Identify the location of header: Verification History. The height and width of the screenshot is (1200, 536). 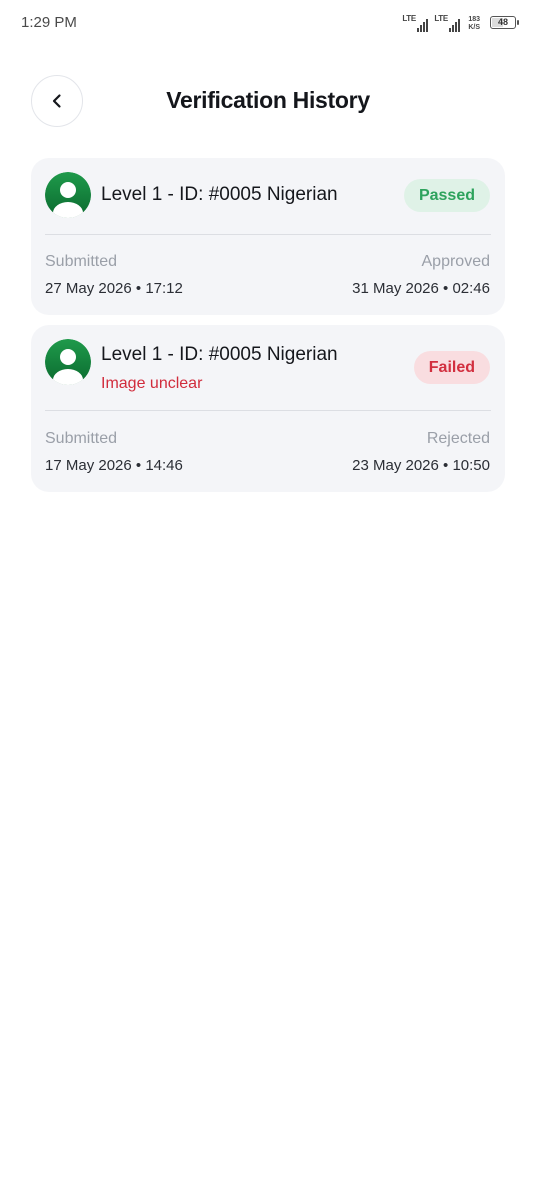
(268, 102).